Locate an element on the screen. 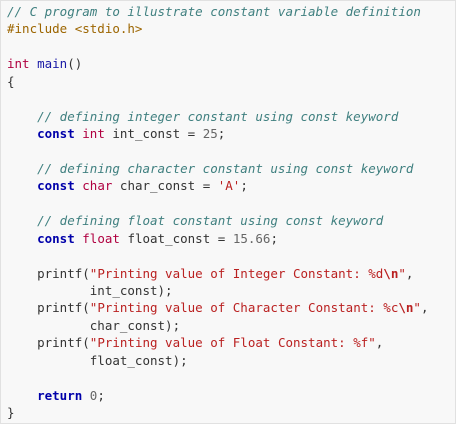 This screenshot has height=426, width=458. code-token-punct: () is located at coordinates (75, 64).